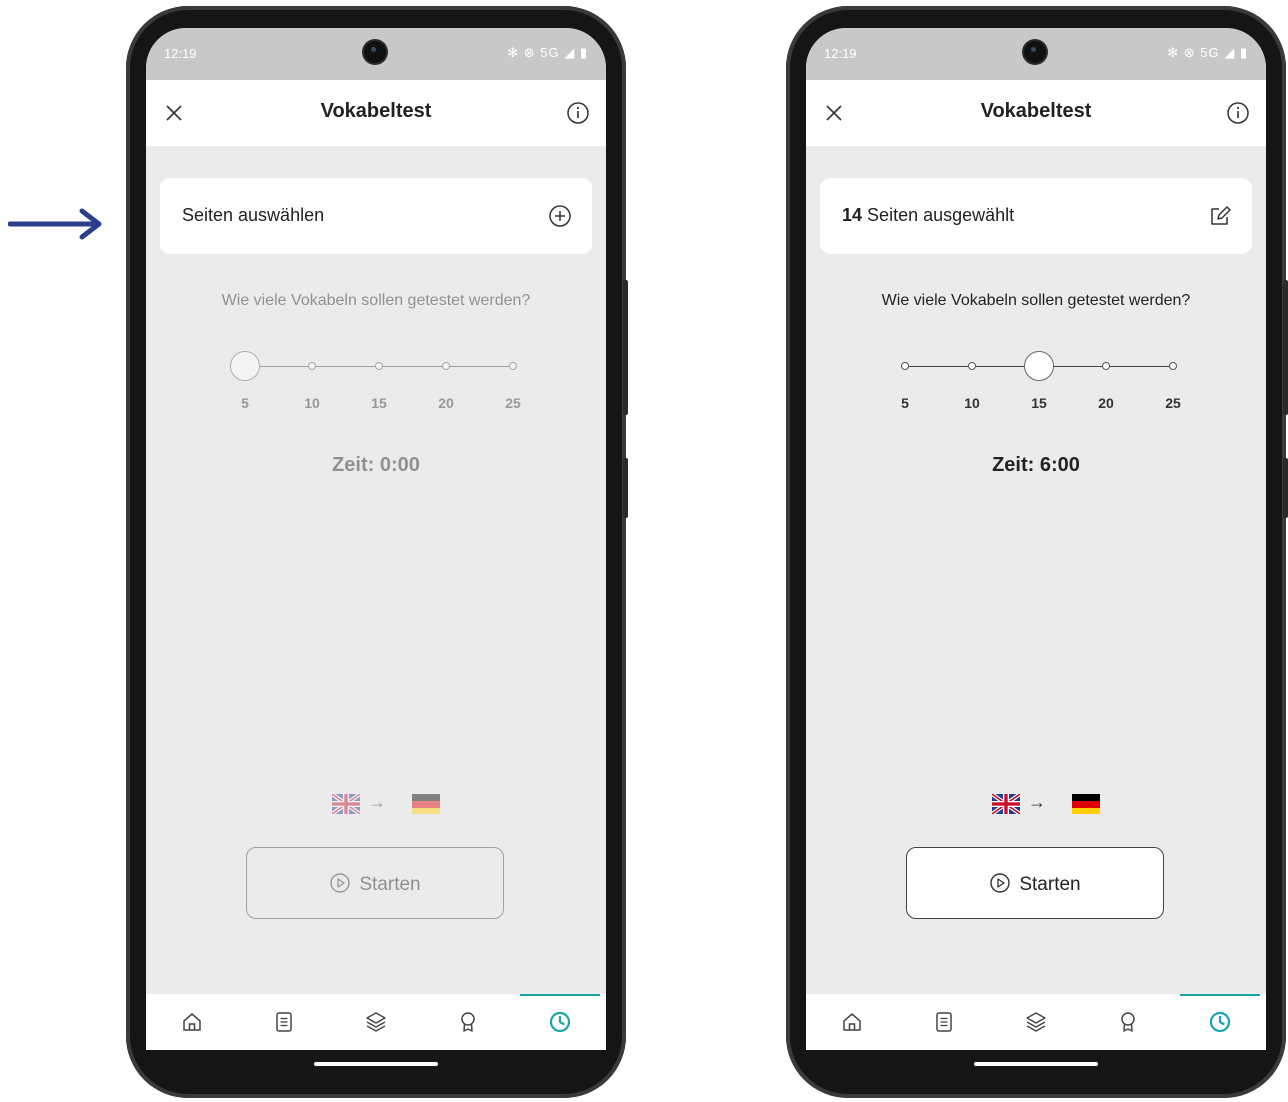  I want to click on add-circle-icon, so click(560, 216).